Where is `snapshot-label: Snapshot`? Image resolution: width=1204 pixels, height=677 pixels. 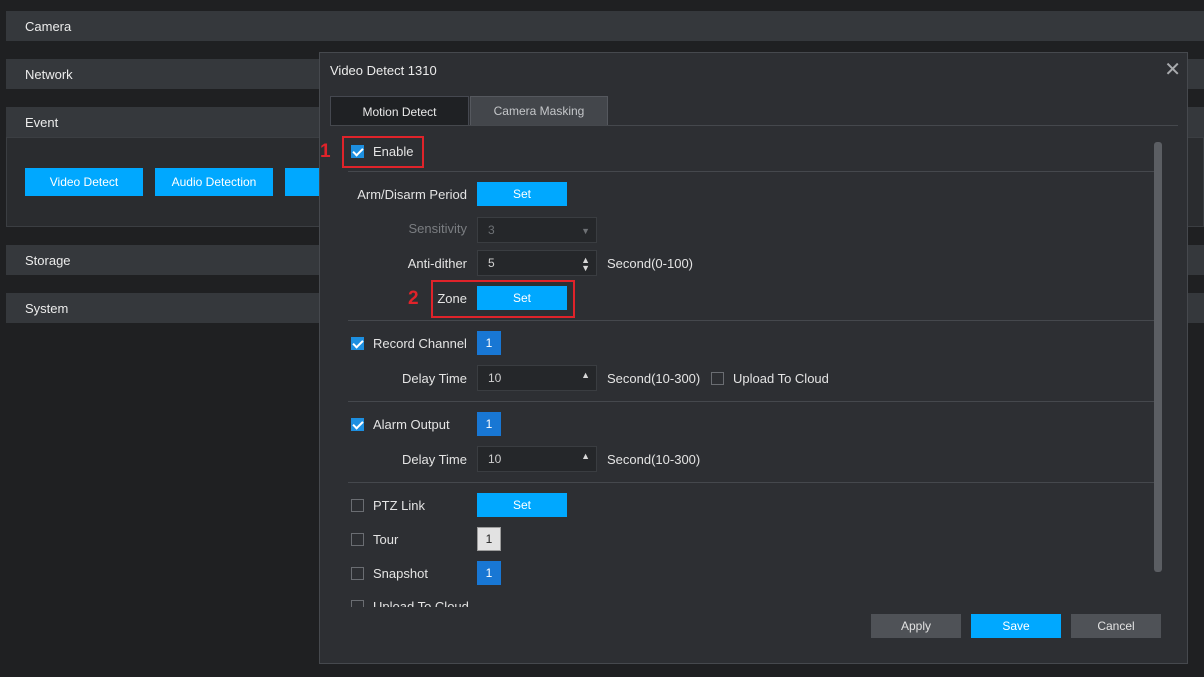
snapshot-label: Snapshot is located at coordinates (400, 573).